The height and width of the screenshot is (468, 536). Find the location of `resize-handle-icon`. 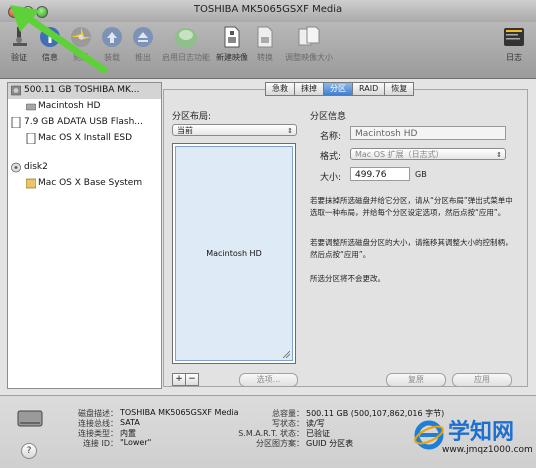

resize-handle-icon is located at coordinates (286, 354).